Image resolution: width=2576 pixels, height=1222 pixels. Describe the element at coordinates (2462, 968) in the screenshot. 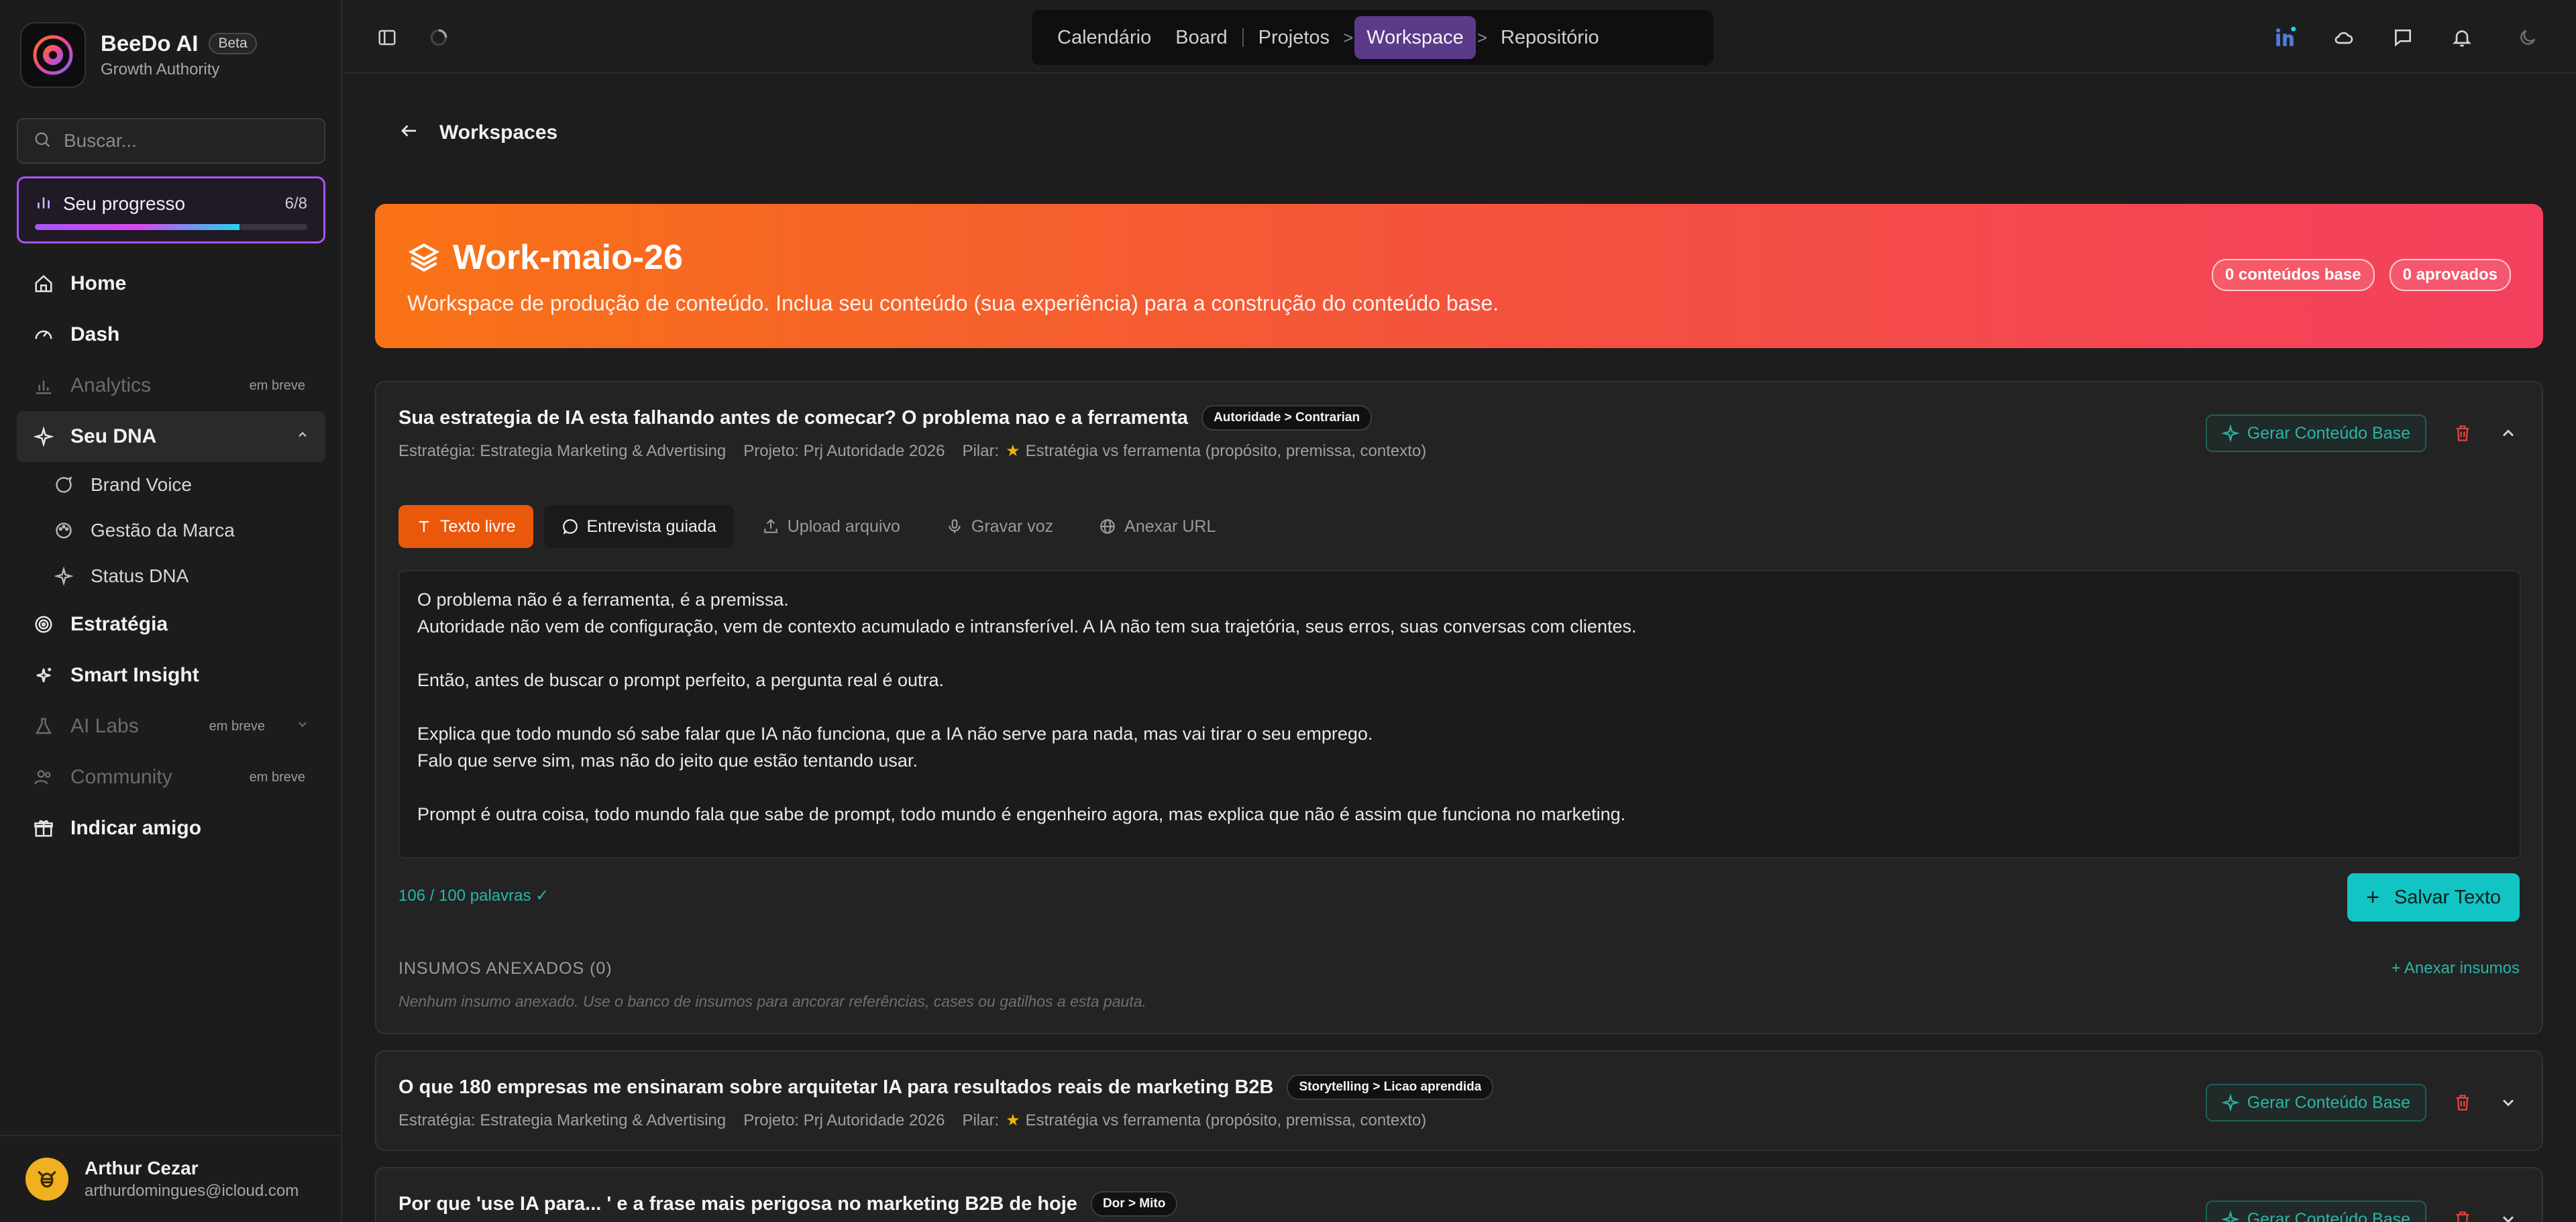

I see `attach-insumos-label: Anexar insumos` at that location.